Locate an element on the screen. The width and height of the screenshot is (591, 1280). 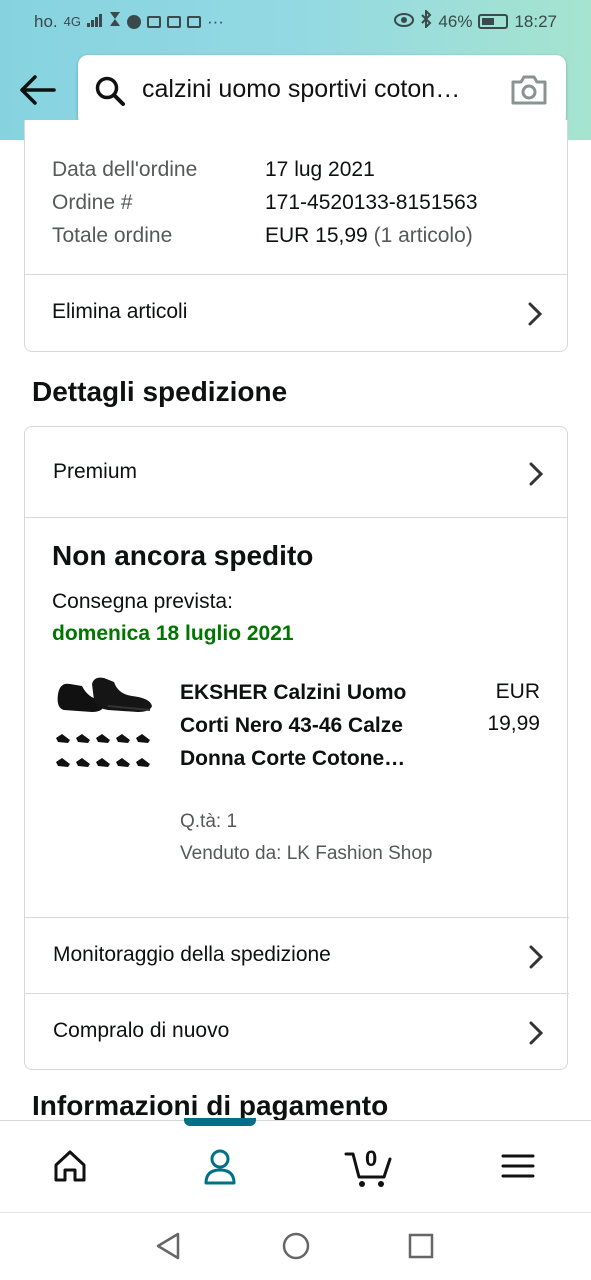
clock-time: 18:27 is located at coordinates (535, 21).